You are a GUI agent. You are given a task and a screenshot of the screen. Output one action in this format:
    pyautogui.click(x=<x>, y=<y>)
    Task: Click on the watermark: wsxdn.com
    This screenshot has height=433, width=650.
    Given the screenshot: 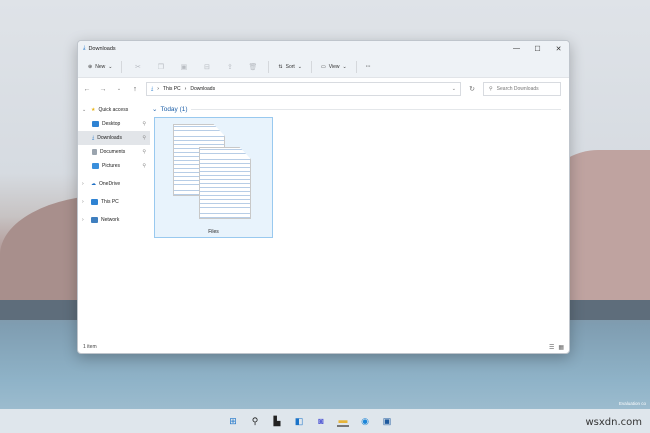 What is the action you would take?
    pyautogui.click(x=613, y=422)
    